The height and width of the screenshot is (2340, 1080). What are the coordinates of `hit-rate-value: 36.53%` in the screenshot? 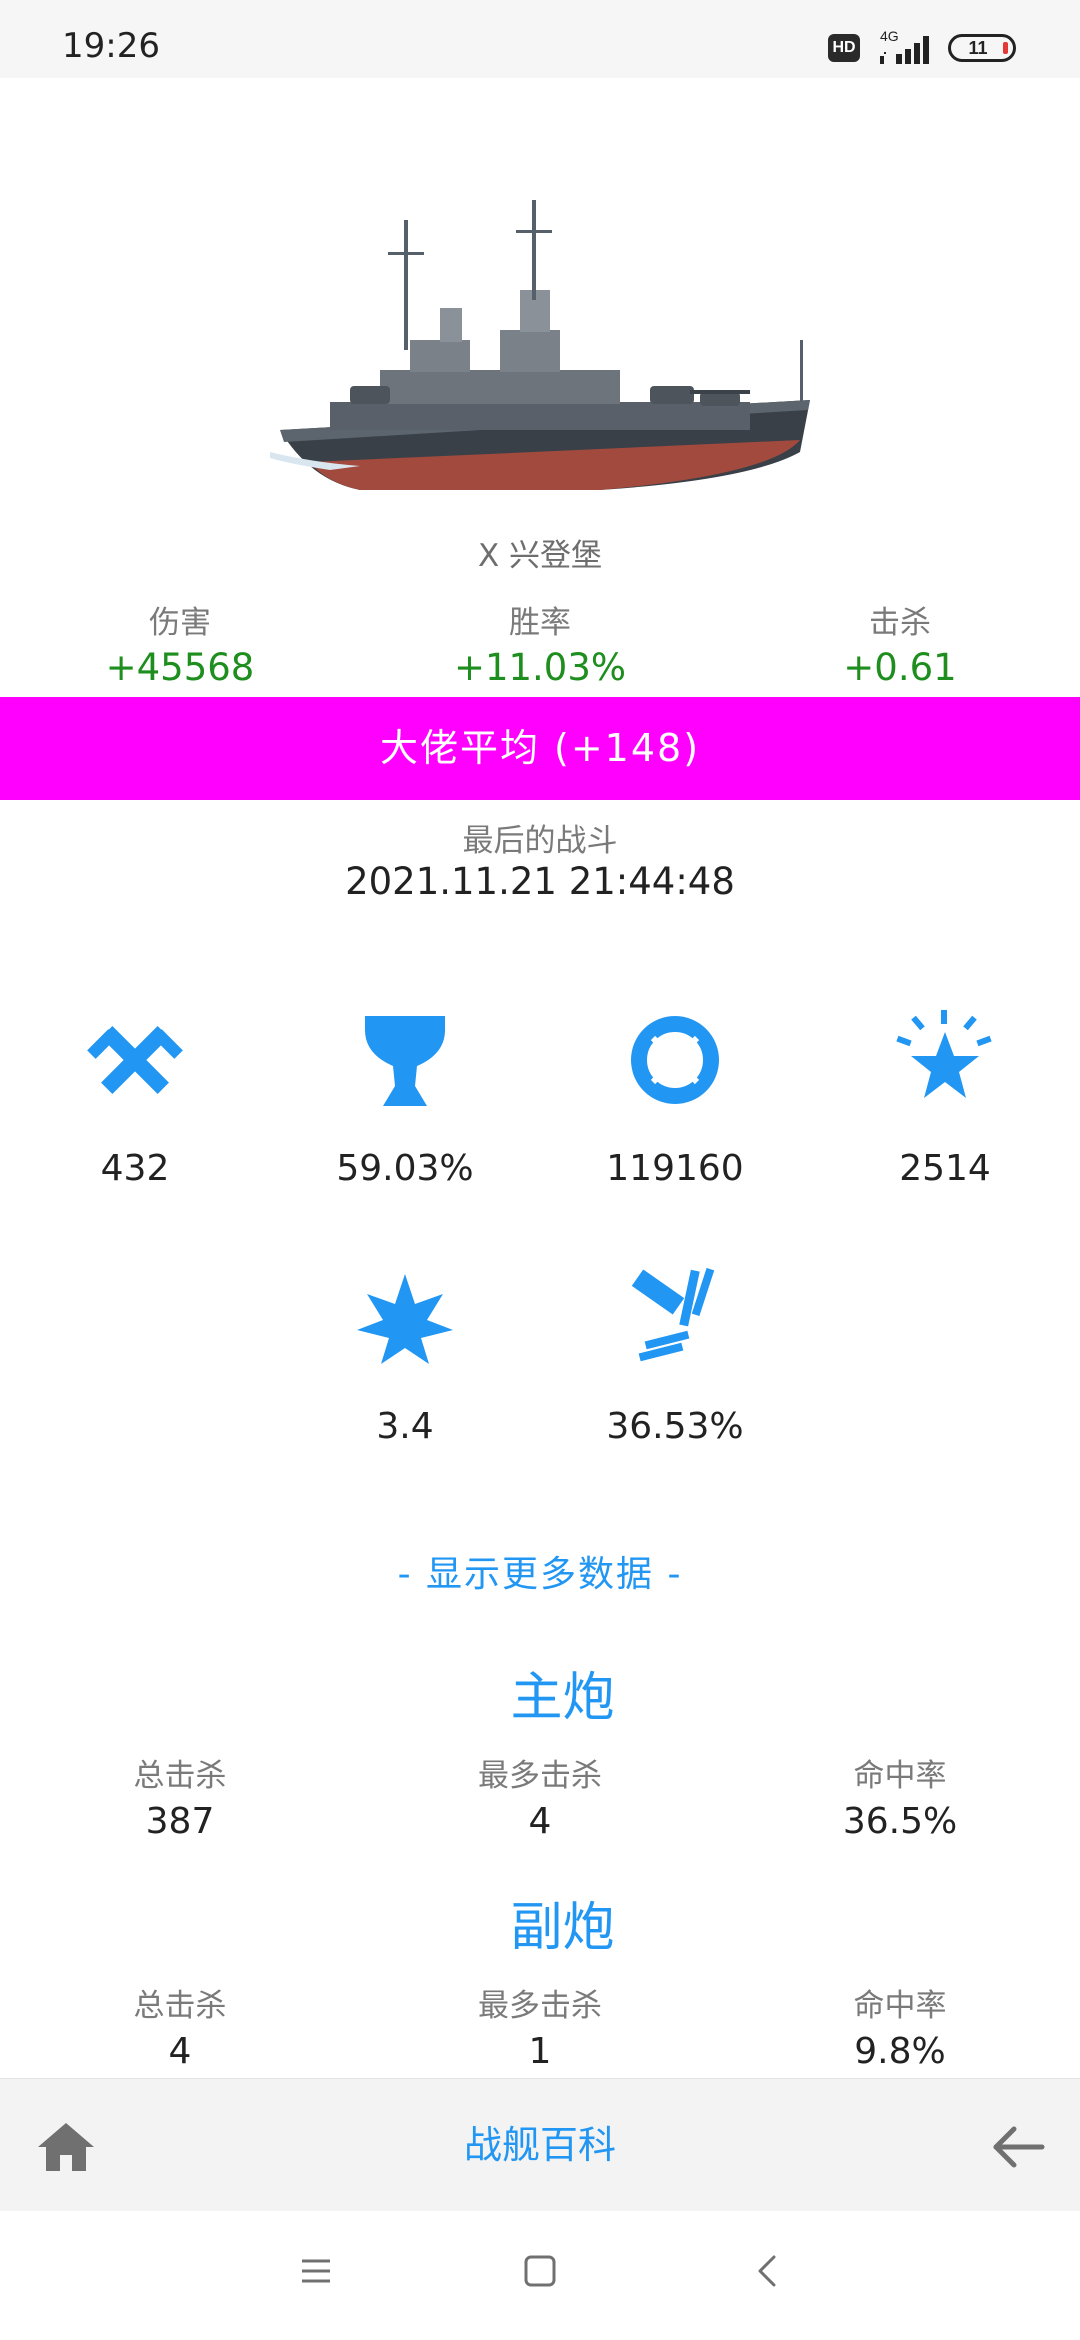 It's located at (675, 1426).